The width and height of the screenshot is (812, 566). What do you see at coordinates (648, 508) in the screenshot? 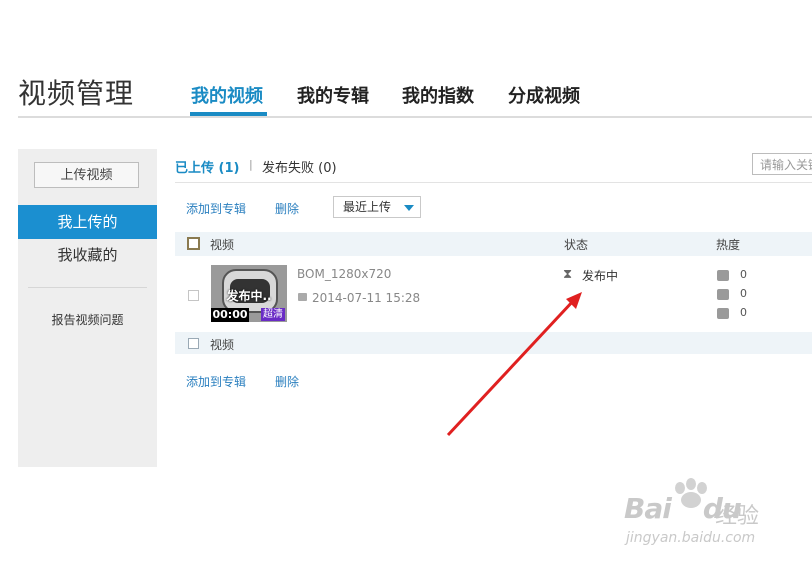
I see `watermark-brand-part1: Bai` at bounding box center [648, 508].